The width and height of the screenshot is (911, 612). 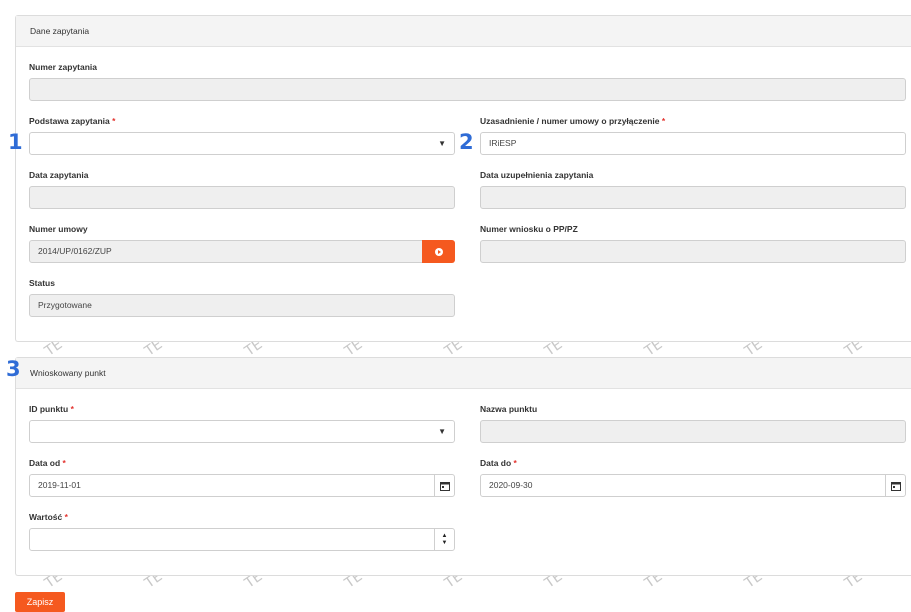 What do you see at coordinates (242, 197) in the screenshot?
I see `data-zapytania-field` at bounding box center [242, 197].